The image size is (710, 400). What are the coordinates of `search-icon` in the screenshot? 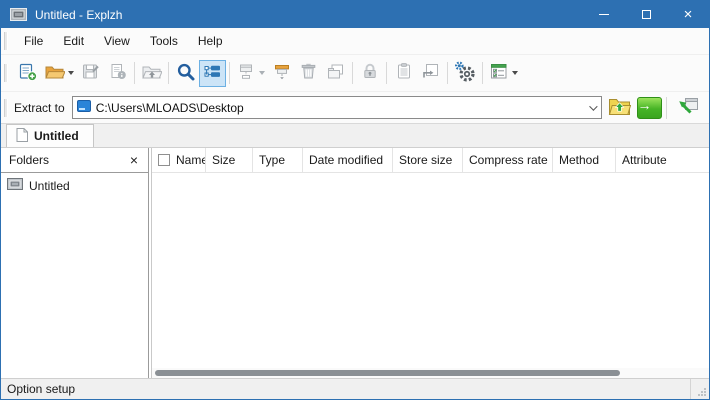 It's located at (186, 73).